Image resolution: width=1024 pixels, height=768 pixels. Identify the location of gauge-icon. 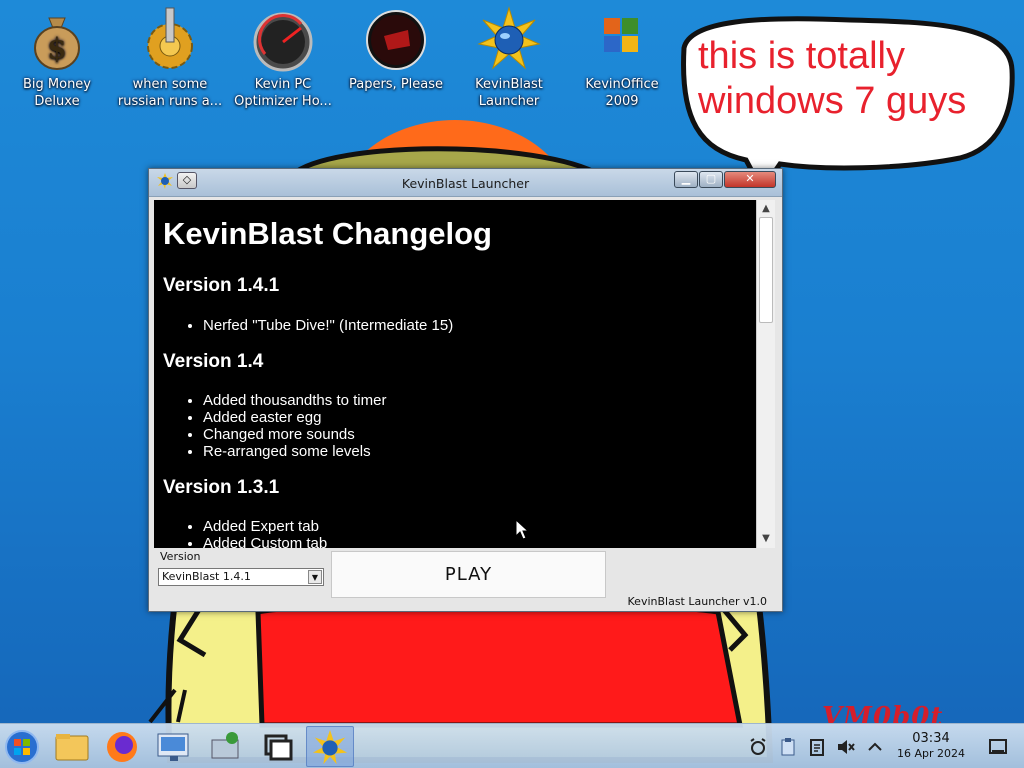
(283, 42).